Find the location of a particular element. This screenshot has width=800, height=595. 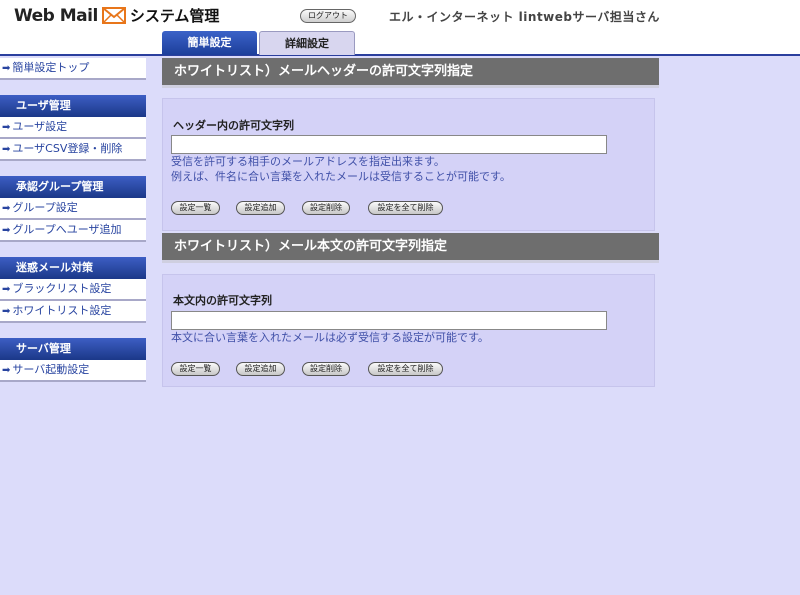

sidebar-item-label: ホワイトリスト設定 is located at coordinates (62, 310).